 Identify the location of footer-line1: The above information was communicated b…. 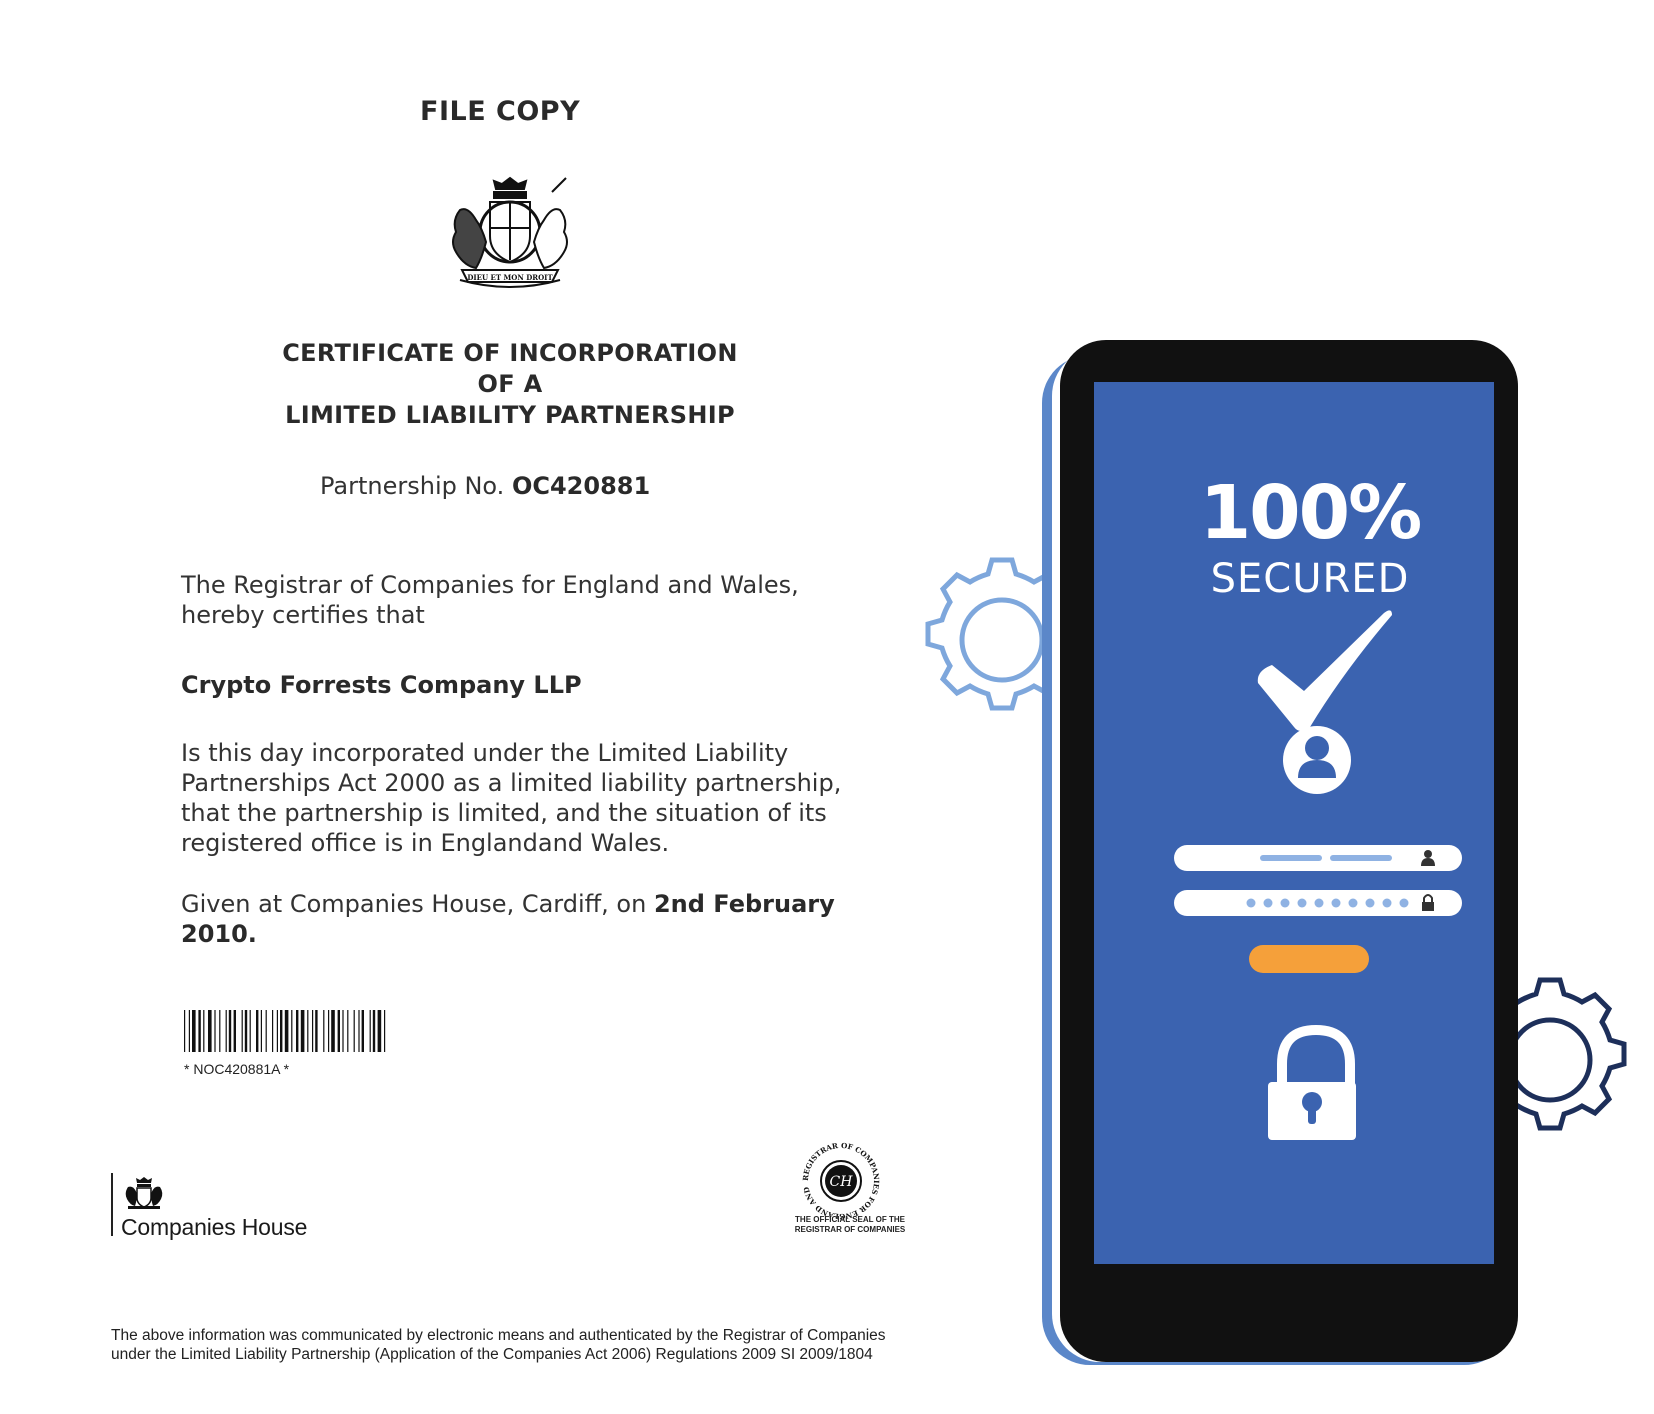
(498, 1335).